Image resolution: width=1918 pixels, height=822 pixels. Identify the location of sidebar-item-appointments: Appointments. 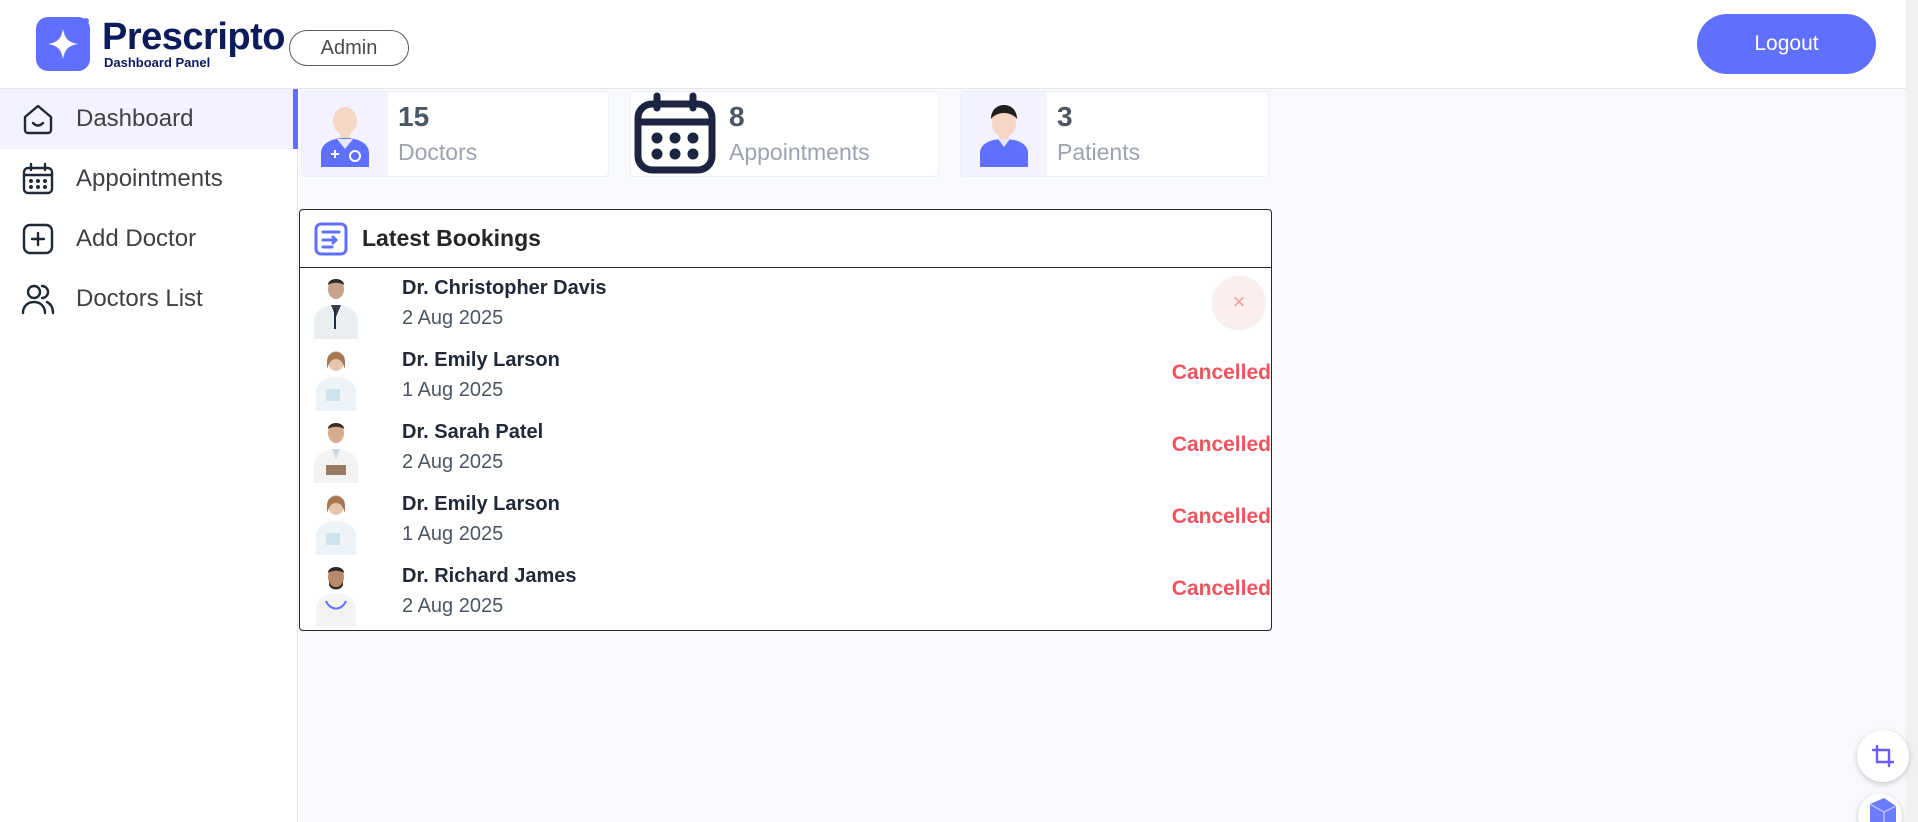
(149, 179).